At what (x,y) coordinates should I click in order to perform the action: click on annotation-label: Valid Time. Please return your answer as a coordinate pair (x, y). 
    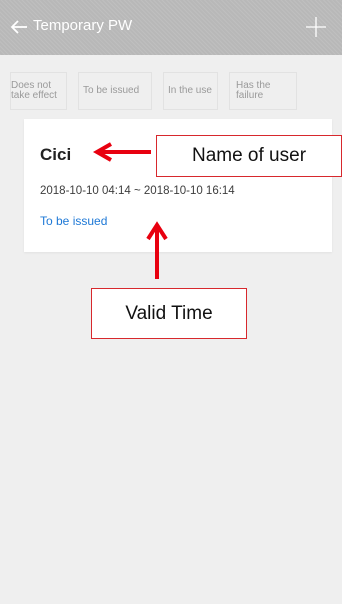
    Looking at the image, I should click on (169, 313).